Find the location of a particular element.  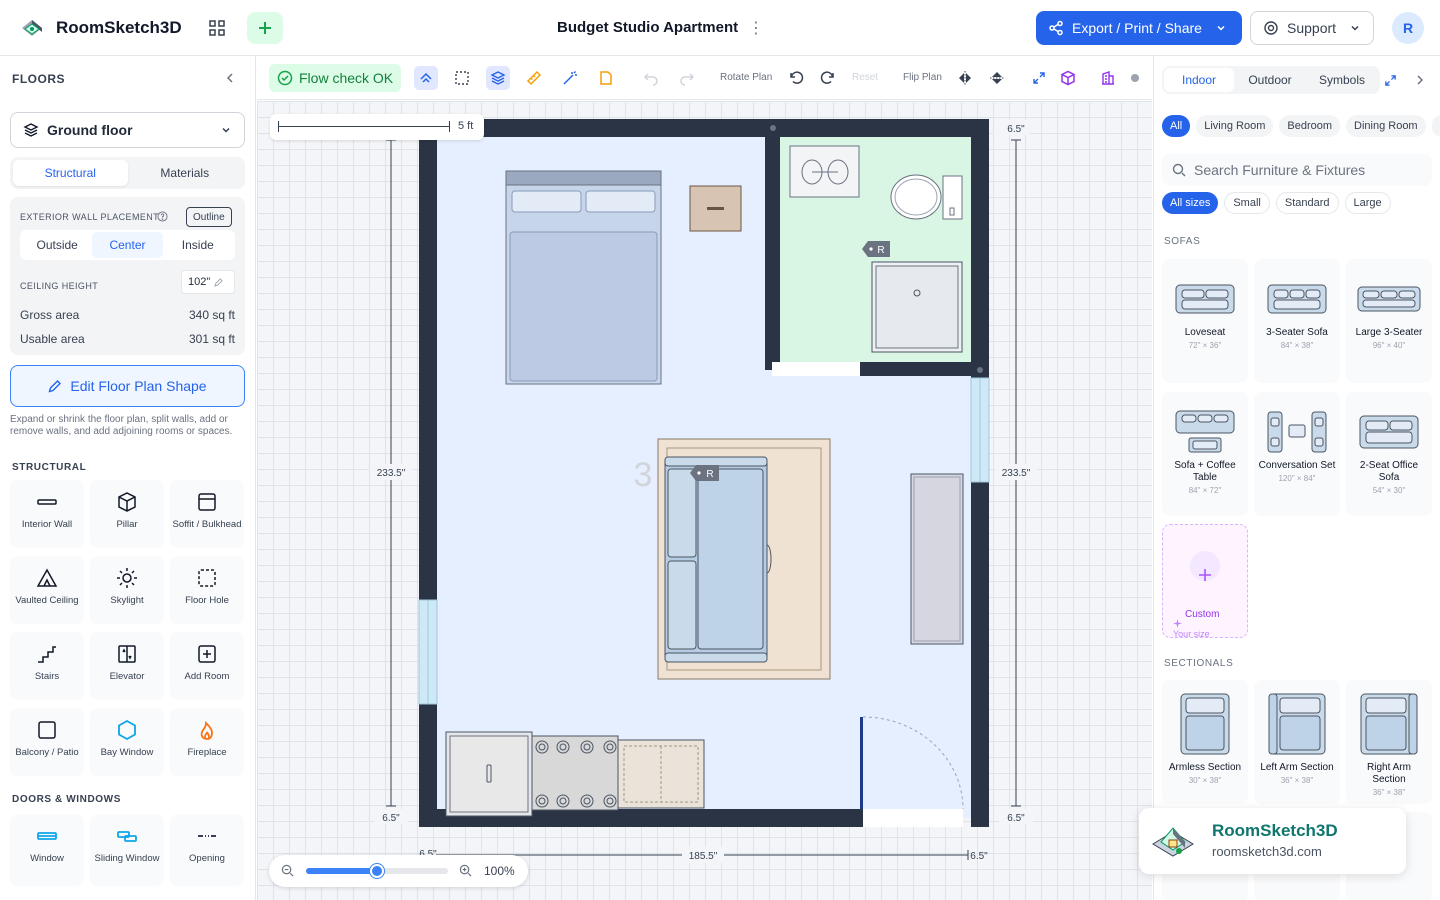

tool-elevator: Elevator is located at coordinates (127, 666).